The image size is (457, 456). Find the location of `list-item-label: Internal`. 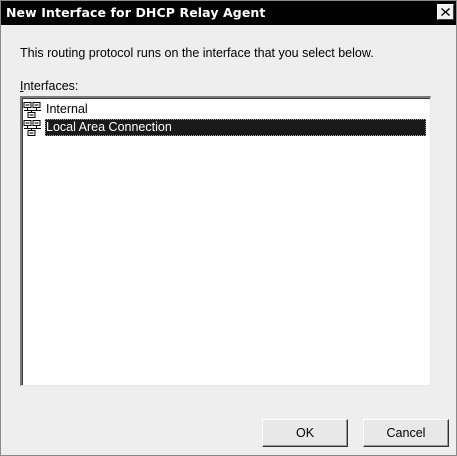

list-item-label: Internal is located at coordinates (67, 109).